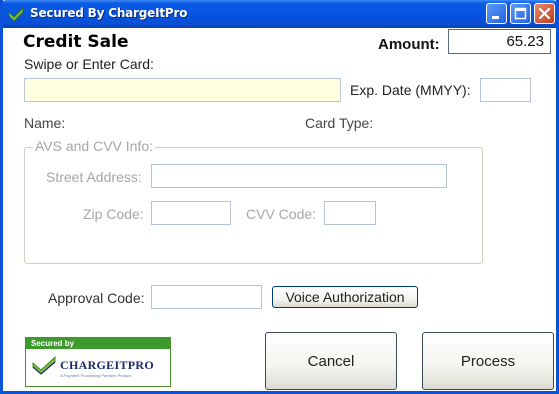 This screenshot has width=559, height=394. I want to click on card-input, so click(182, 90).